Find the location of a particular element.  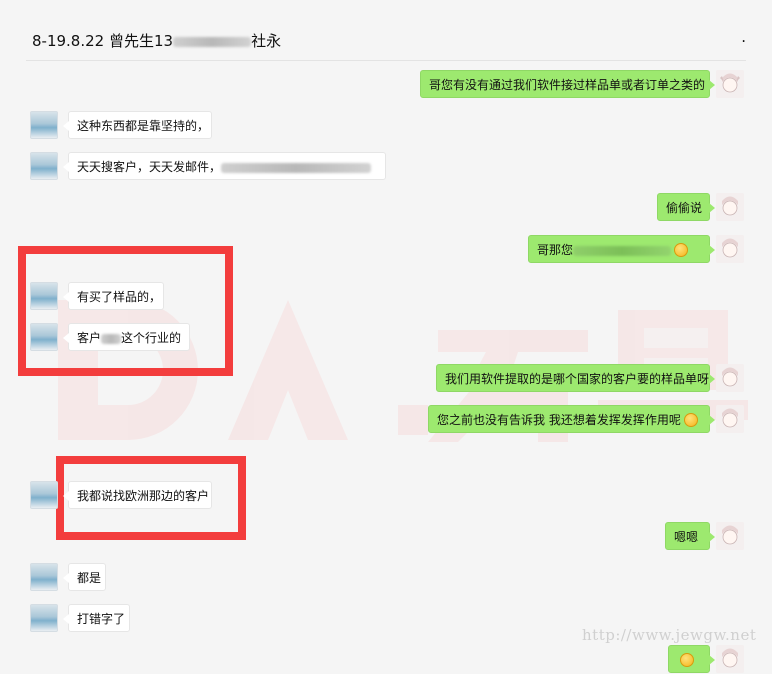

message-text: 偷偷说 is located at coordinates (684, 208).